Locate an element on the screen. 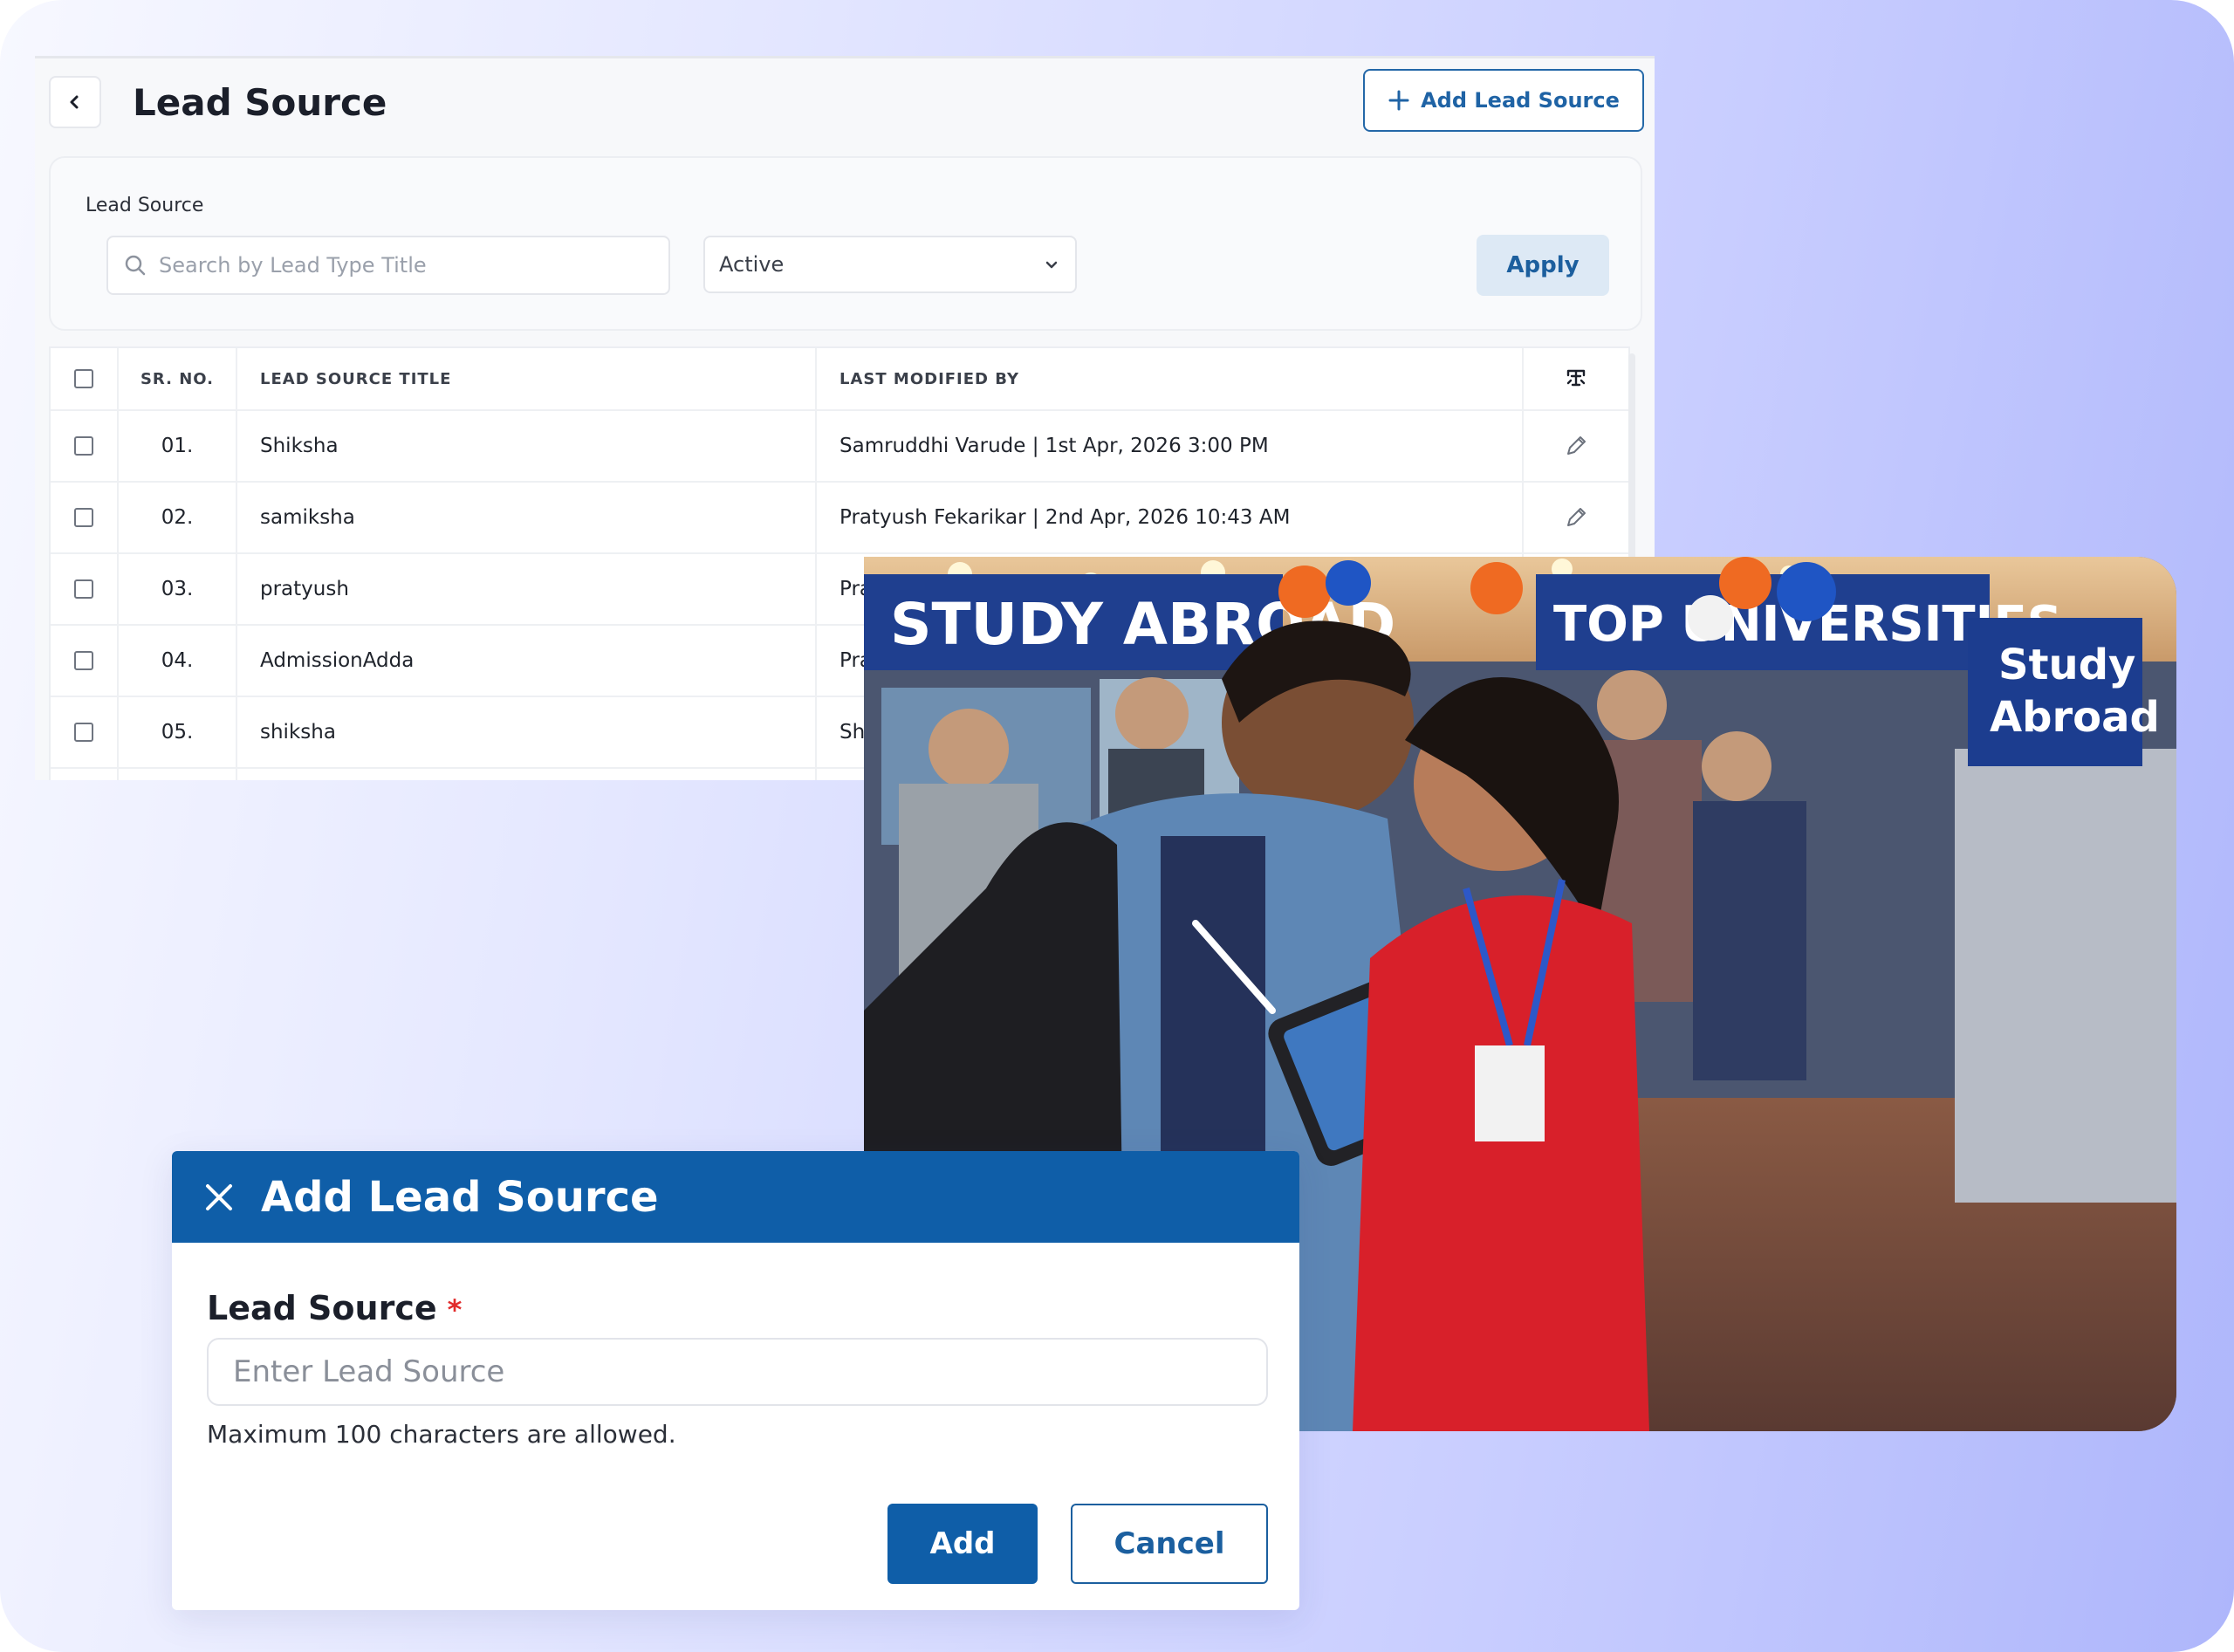 The image size is (2234, 1652). chevron-left-icon is located at coordinates (74, 102).